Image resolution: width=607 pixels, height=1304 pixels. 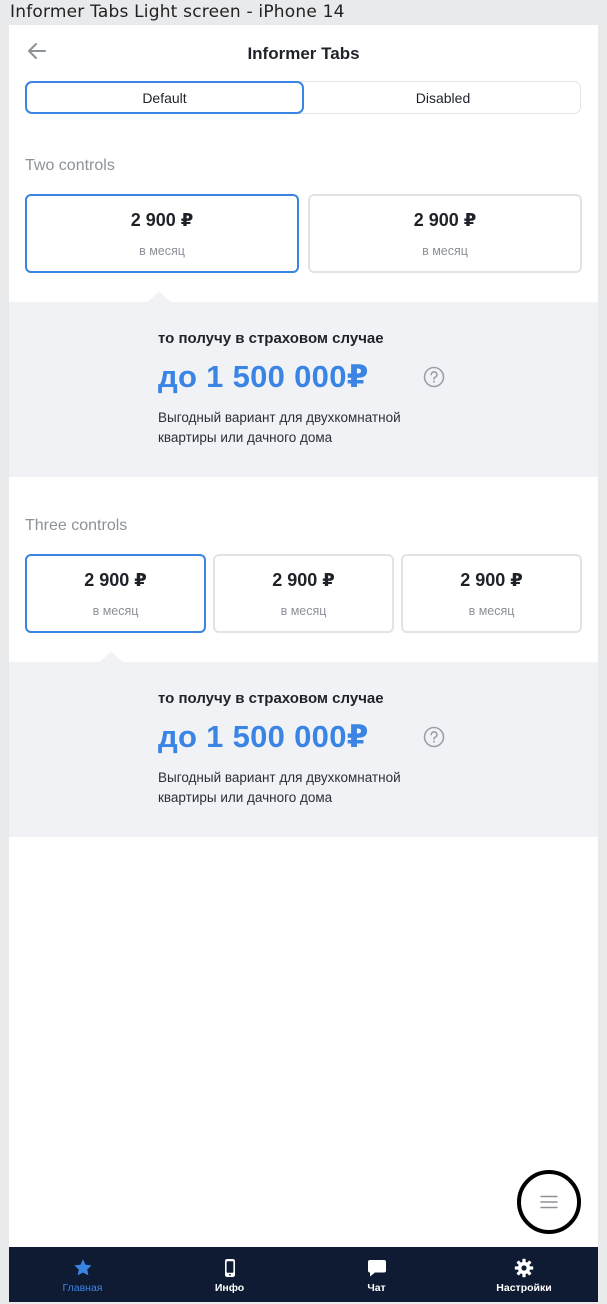 What do you see at coordinates (164, 97) in the screenshot?
I see `segment-default: Default` at bounding box center [164, 97].